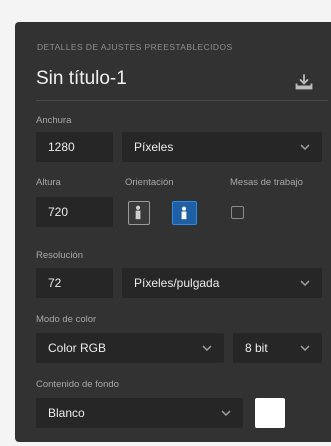 This screenshot has width=331, height=446. I want to click on color-mode-select: Color RGB, so click(130, 348).